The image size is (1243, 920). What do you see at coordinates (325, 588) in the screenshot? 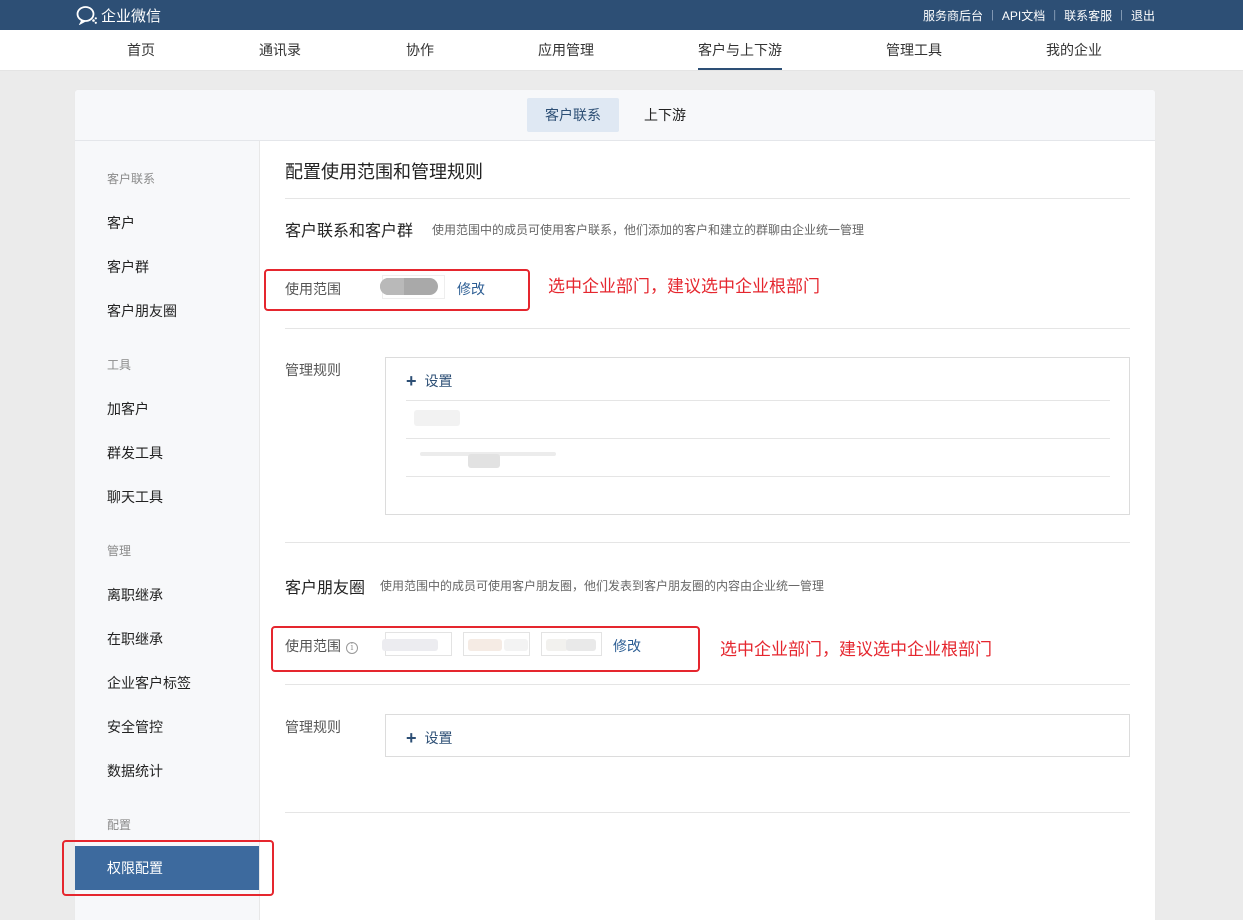
I see `section-title-moments: 客户朋友圈` at bounding box center [325, 588].